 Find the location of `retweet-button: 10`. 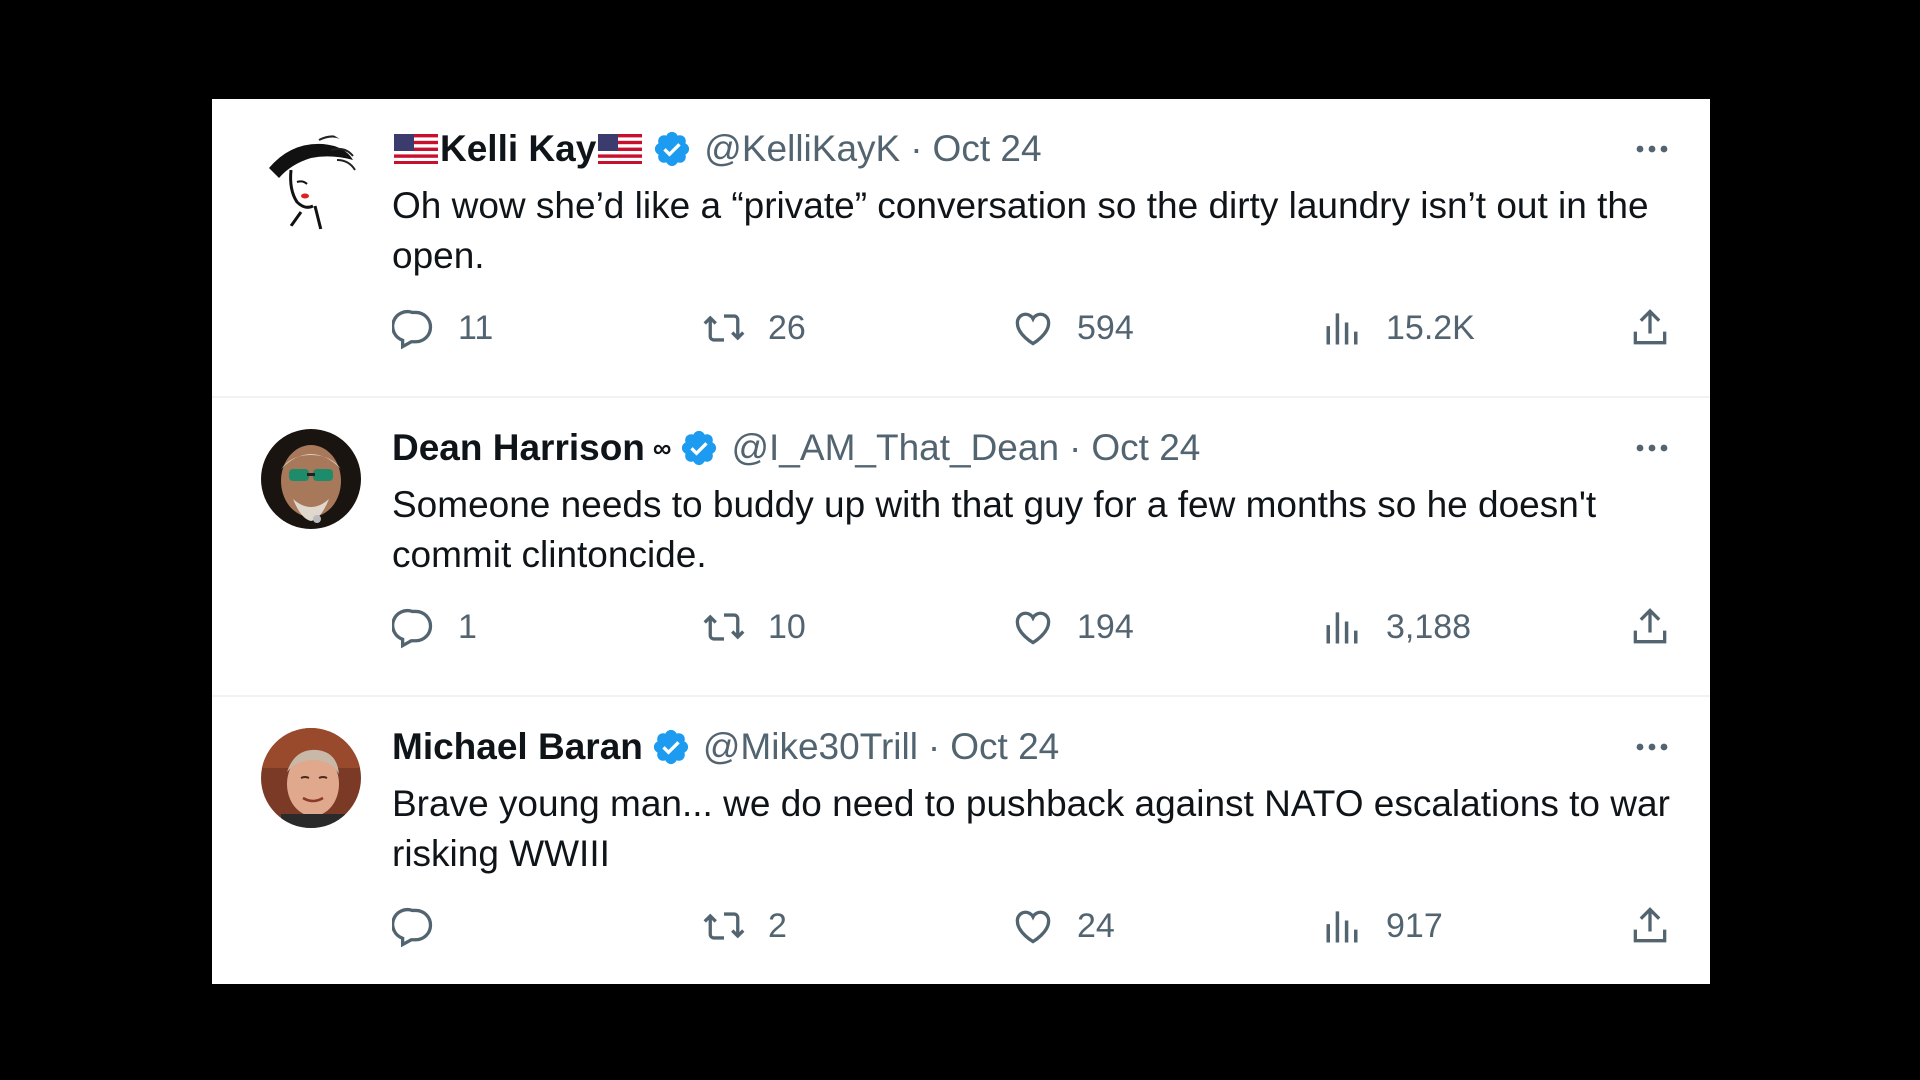

retweet-button: 10 is located at coordinates (754, 627).